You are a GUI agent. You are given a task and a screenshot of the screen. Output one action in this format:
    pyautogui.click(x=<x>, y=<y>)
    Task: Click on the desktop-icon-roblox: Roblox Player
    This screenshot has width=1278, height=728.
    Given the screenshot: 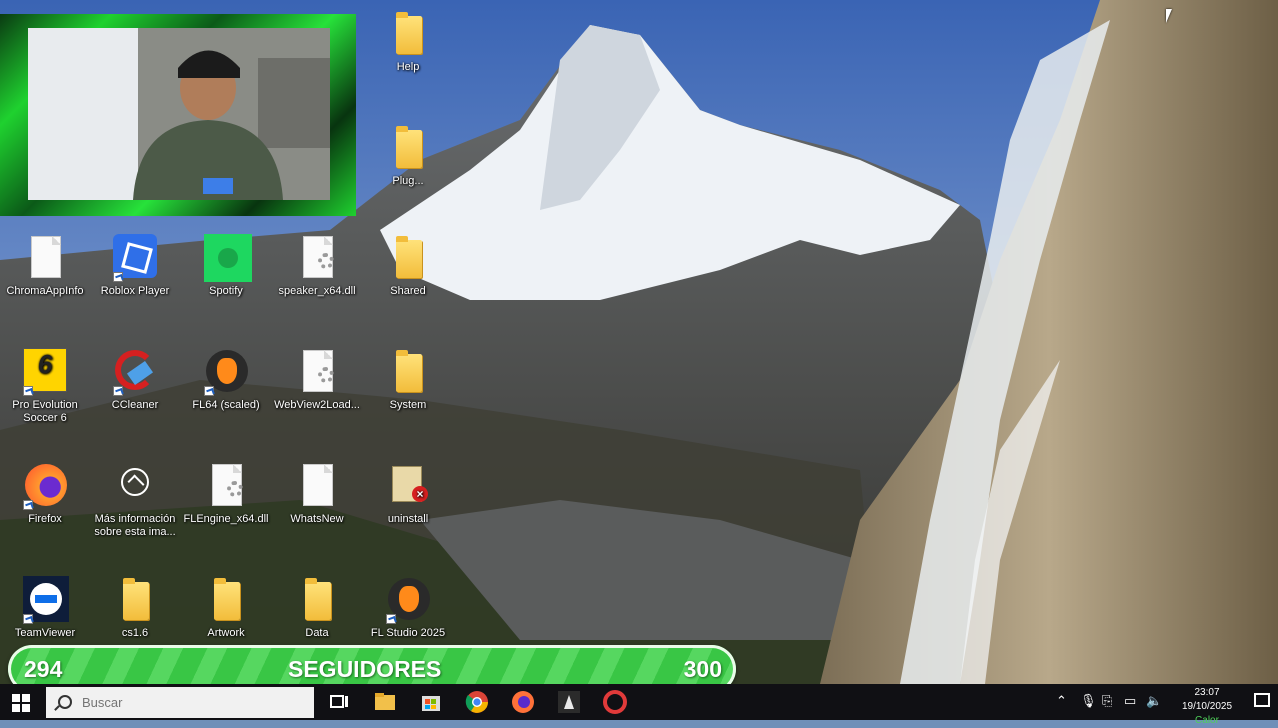 What is the action you would take?
    pyautogui.click(x=135, y=266)
    